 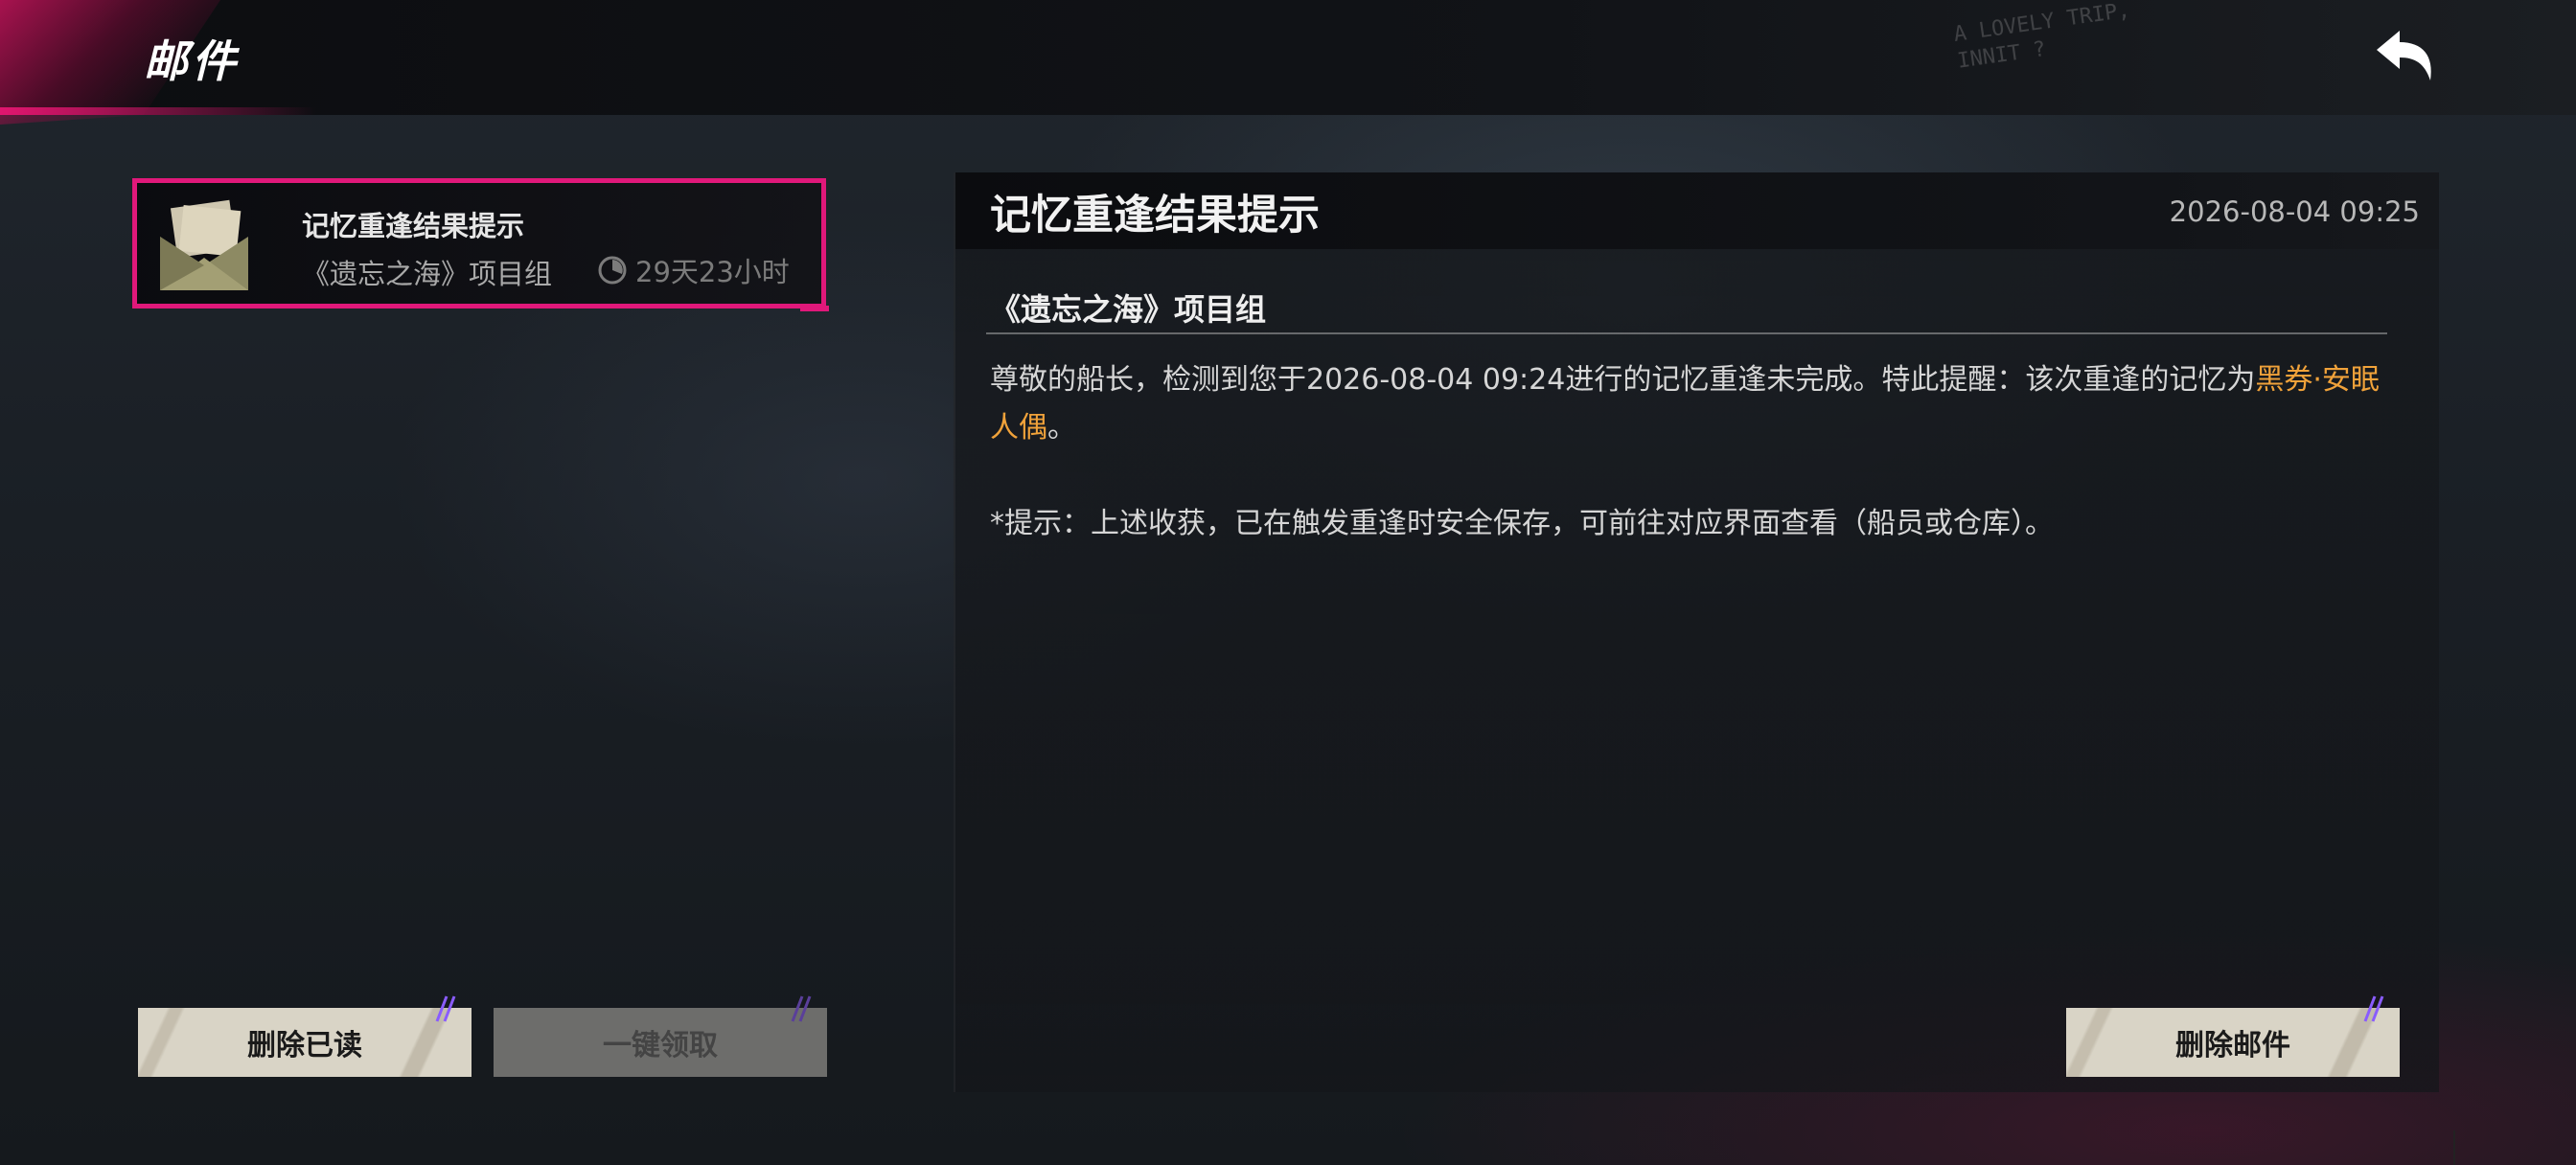 I want to click on claim-all-button: 一键领取, so click(x=660, y=1036).